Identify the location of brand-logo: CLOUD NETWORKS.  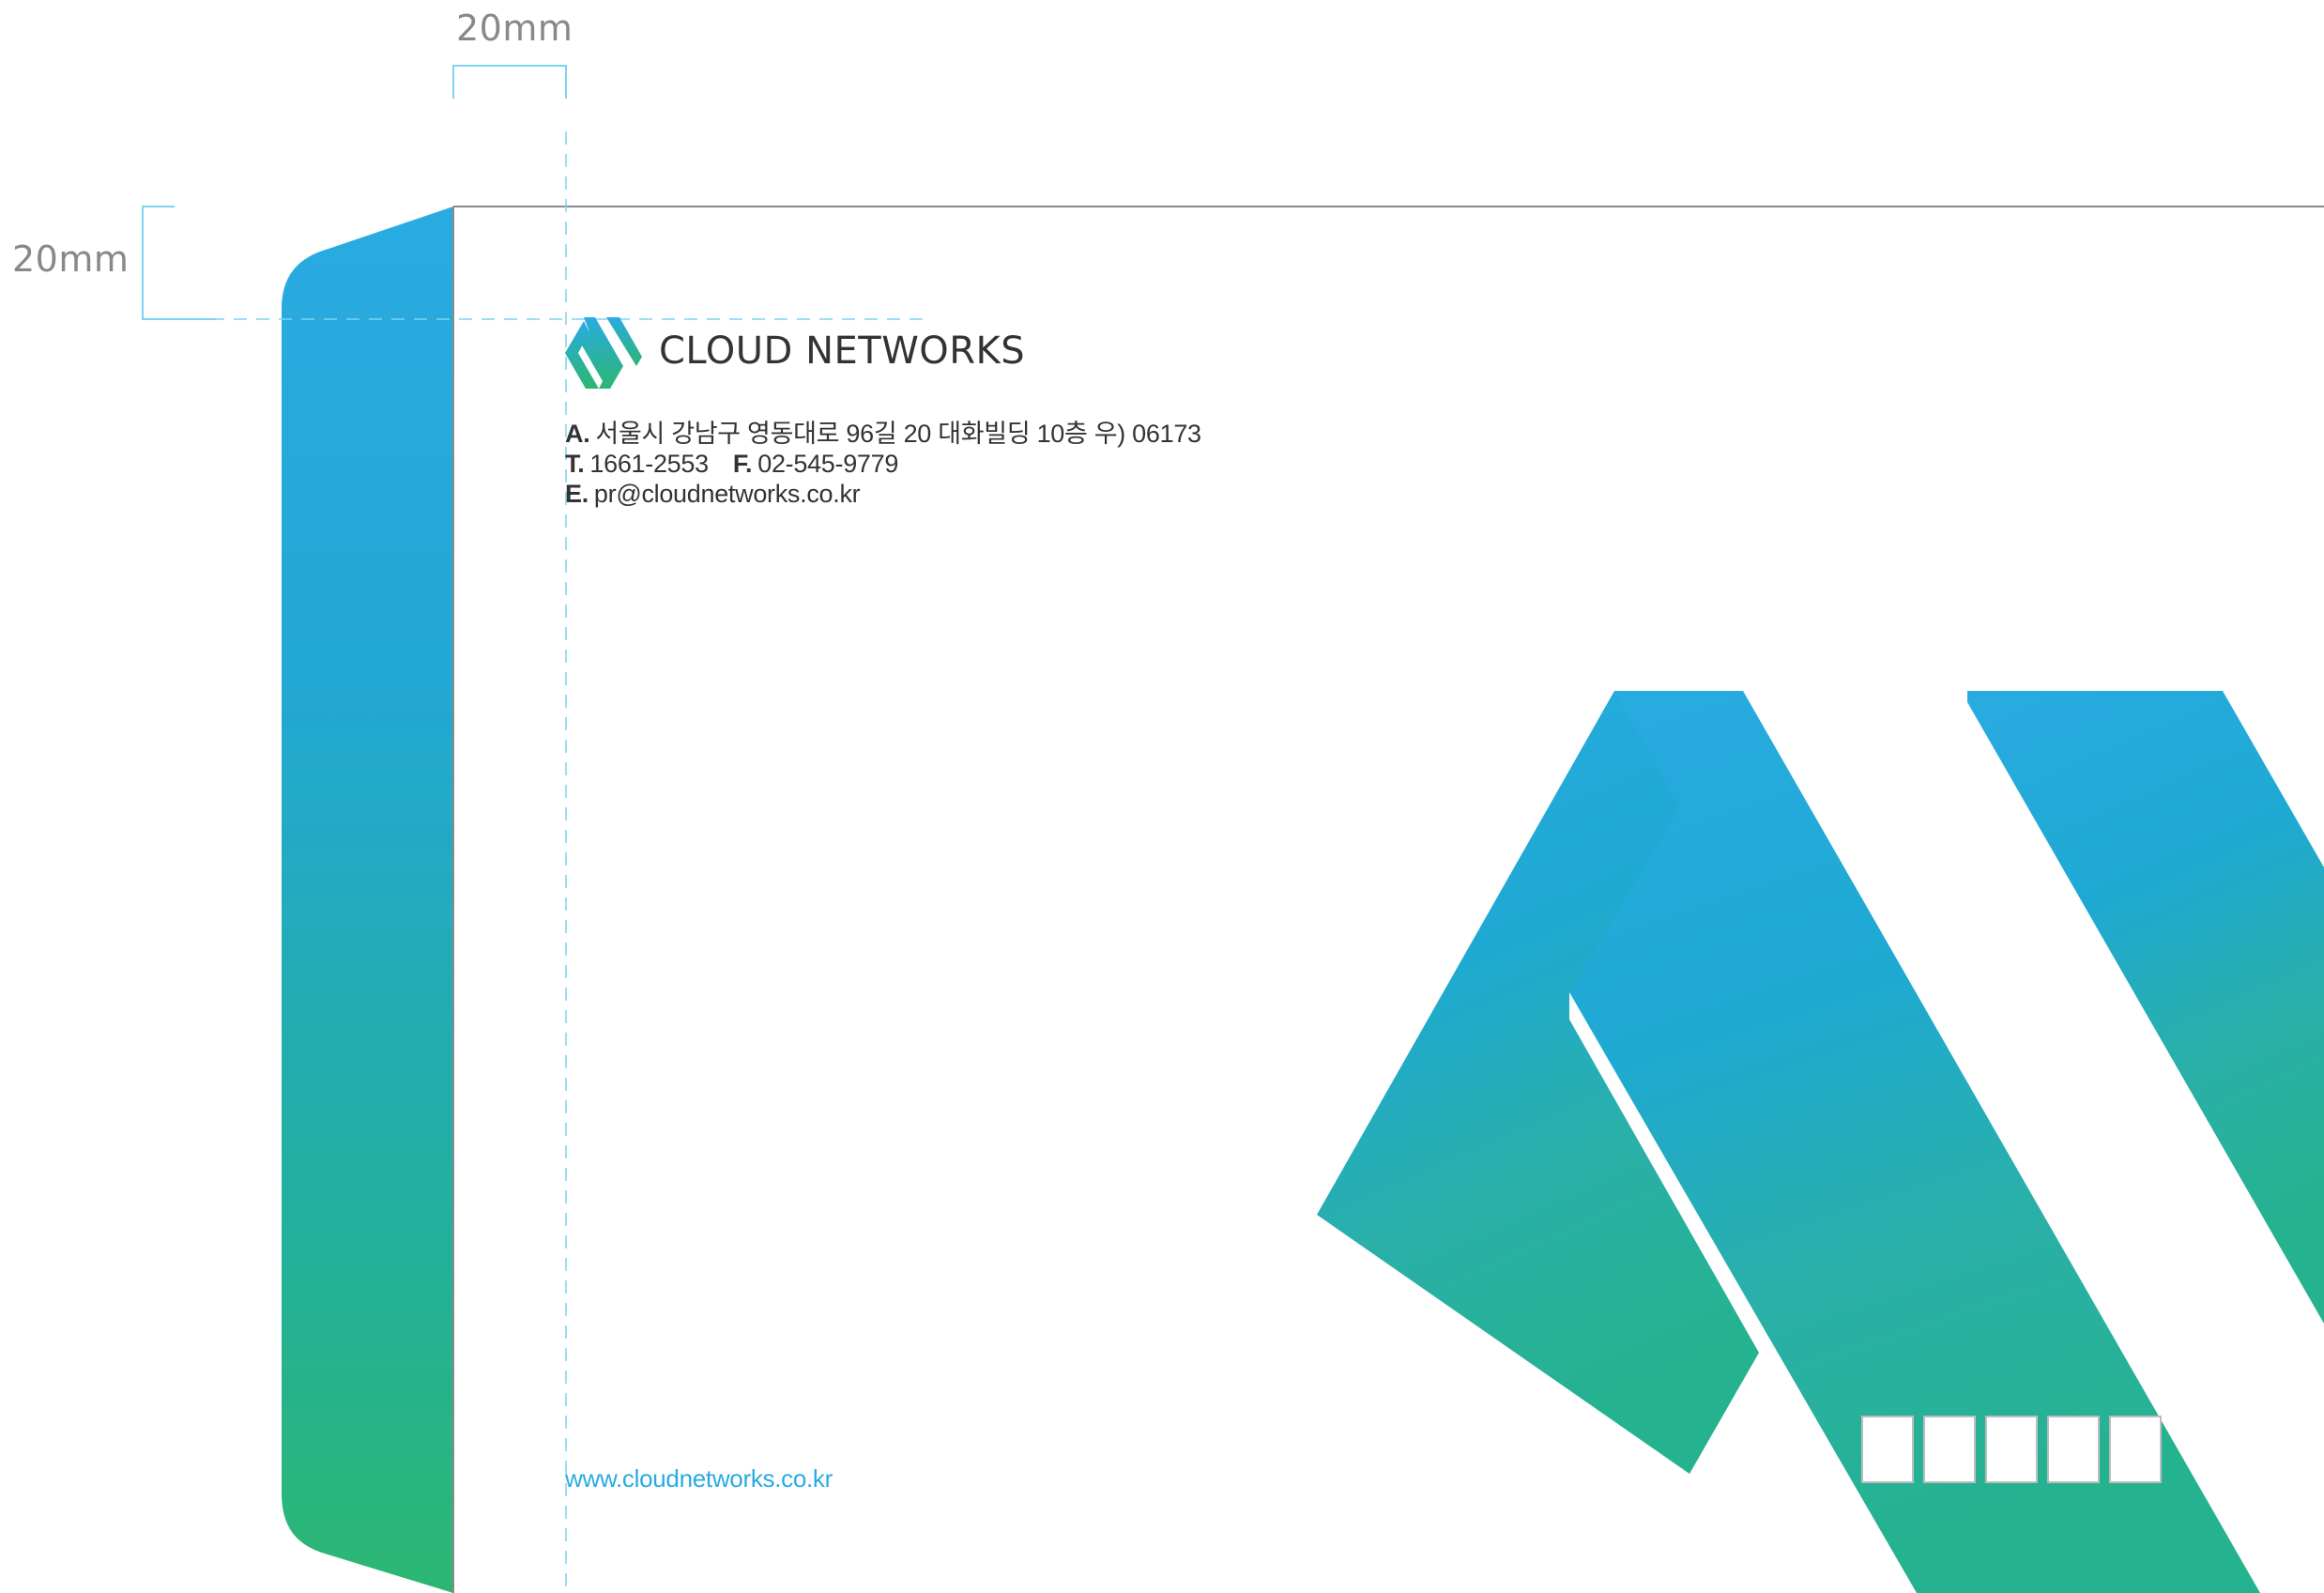
(795, 353).